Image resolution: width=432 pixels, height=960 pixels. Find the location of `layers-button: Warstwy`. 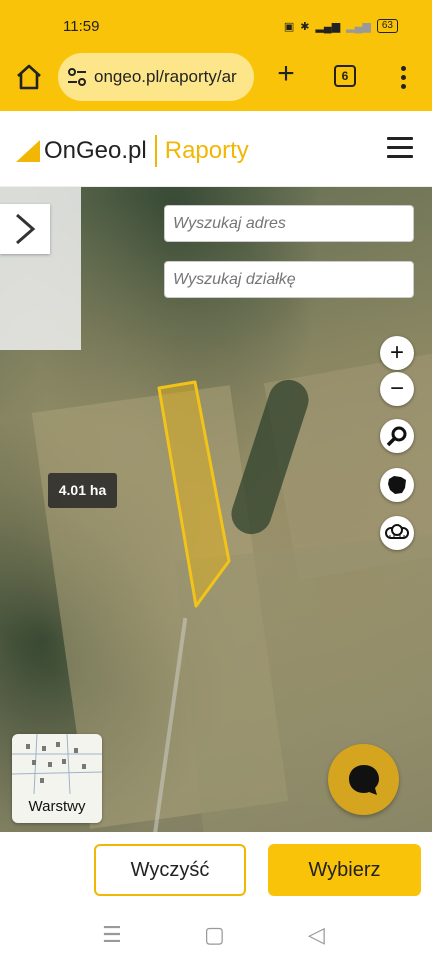

layers-button: Warstwy is located at coordinates (57, 778).